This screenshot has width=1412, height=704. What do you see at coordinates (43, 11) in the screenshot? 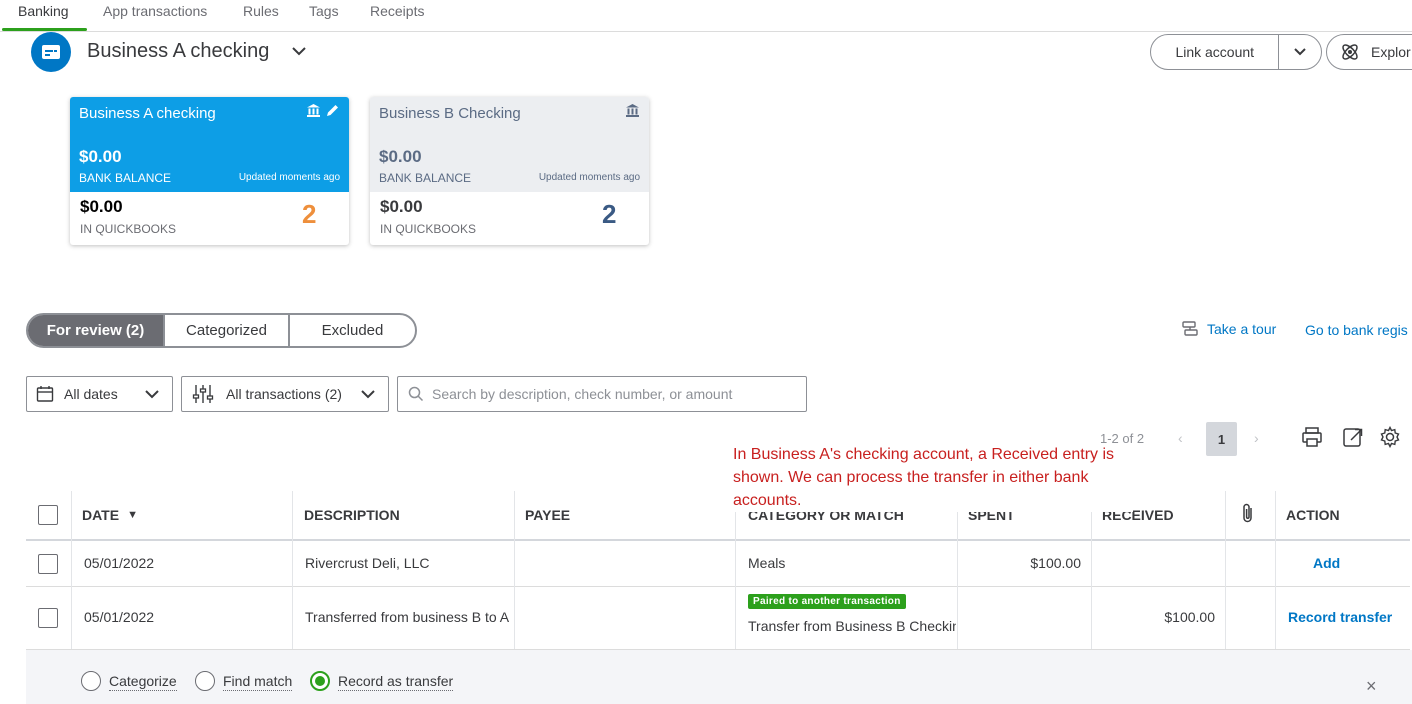
I see `tab-banking: Banking` at bounding box center [43, 11].